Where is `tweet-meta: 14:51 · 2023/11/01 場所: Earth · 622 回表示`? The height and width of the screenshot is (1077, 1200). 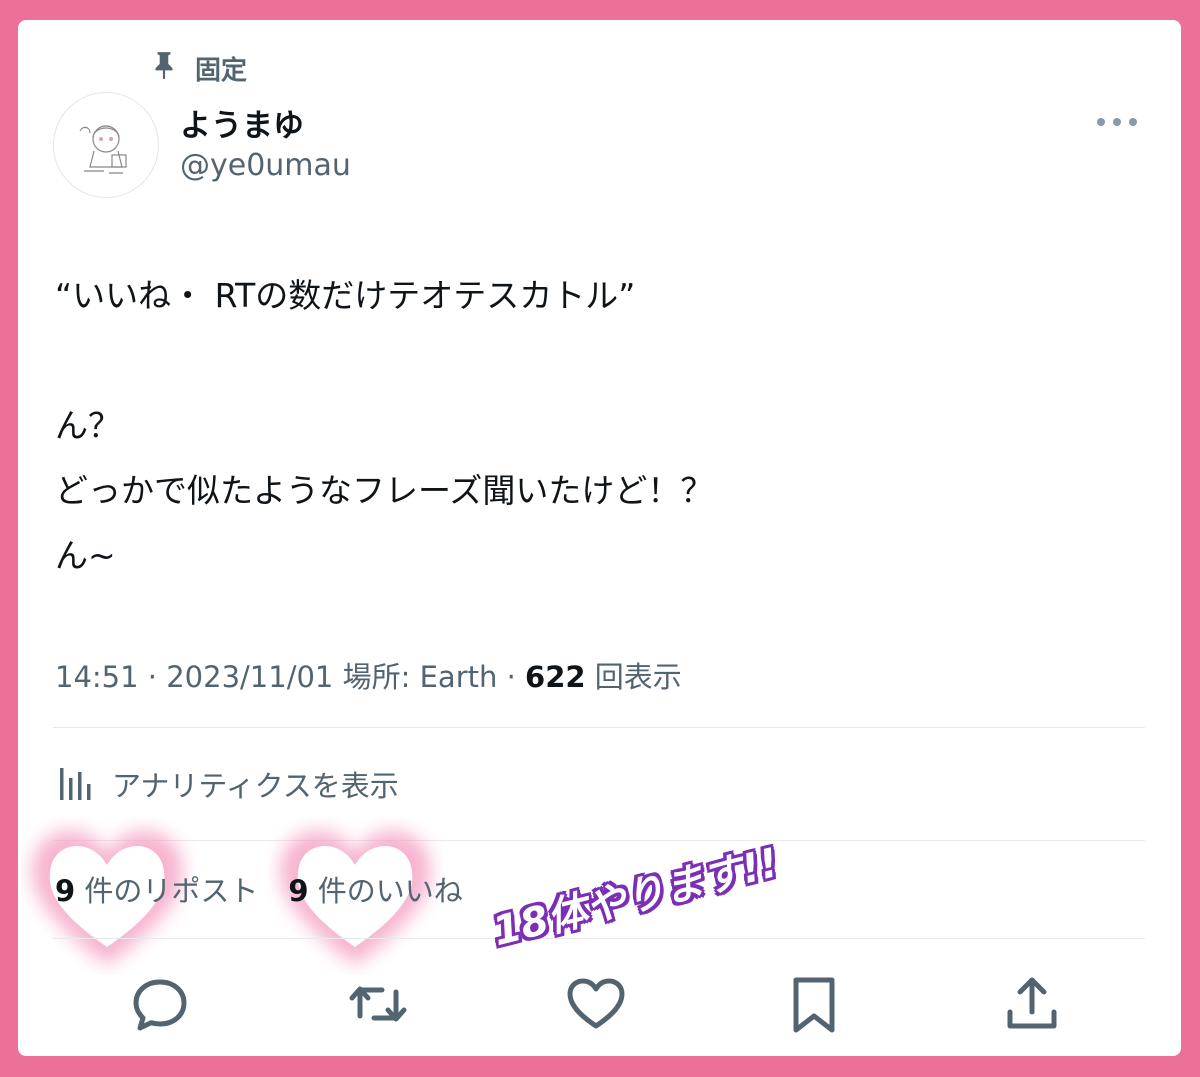 tweet-meta: 14:51 · 2023/11/01 場所: Earth · 622 回表示 is located at coordinates (368, 675).